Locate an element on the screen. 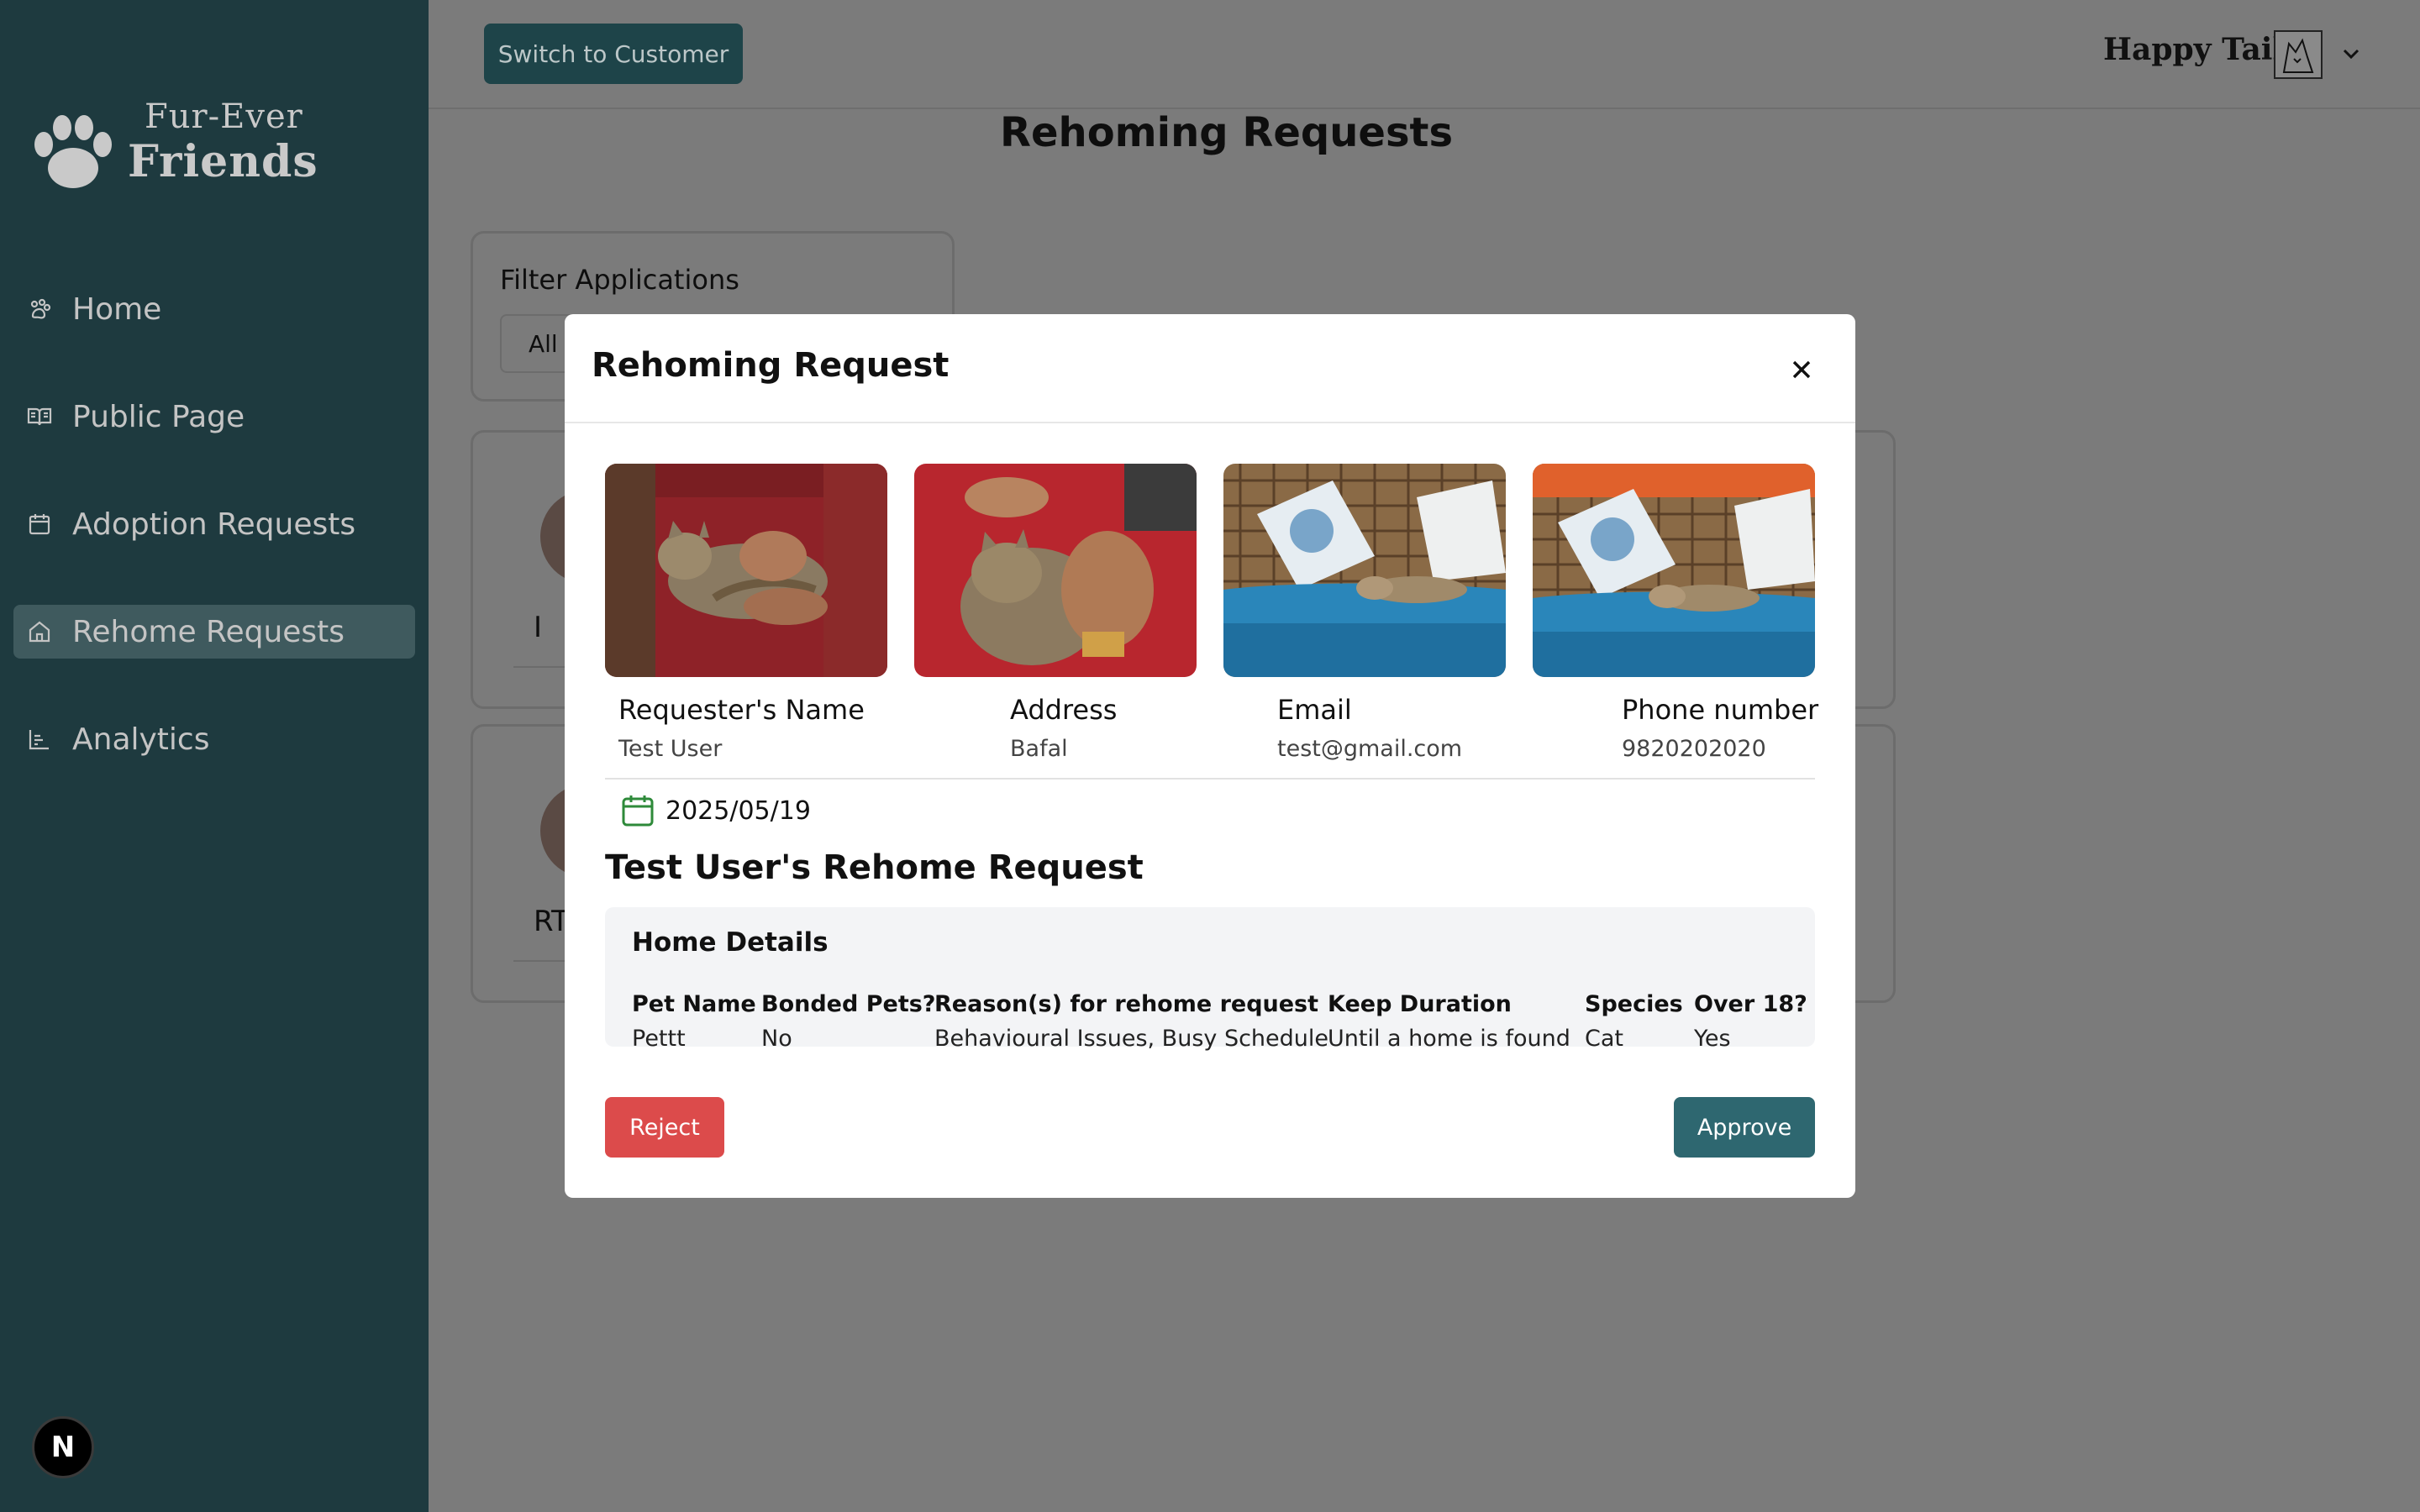 Image resolution: width=2420 pixels, height=1512 pixels. detail-label: Over 18? is located at coordinates (1750, 1004).